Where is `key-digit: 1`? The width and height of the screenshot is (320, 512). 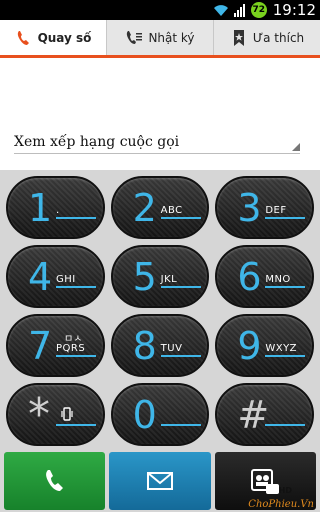 key-digit: 1 is located at coordinates (40, 207).